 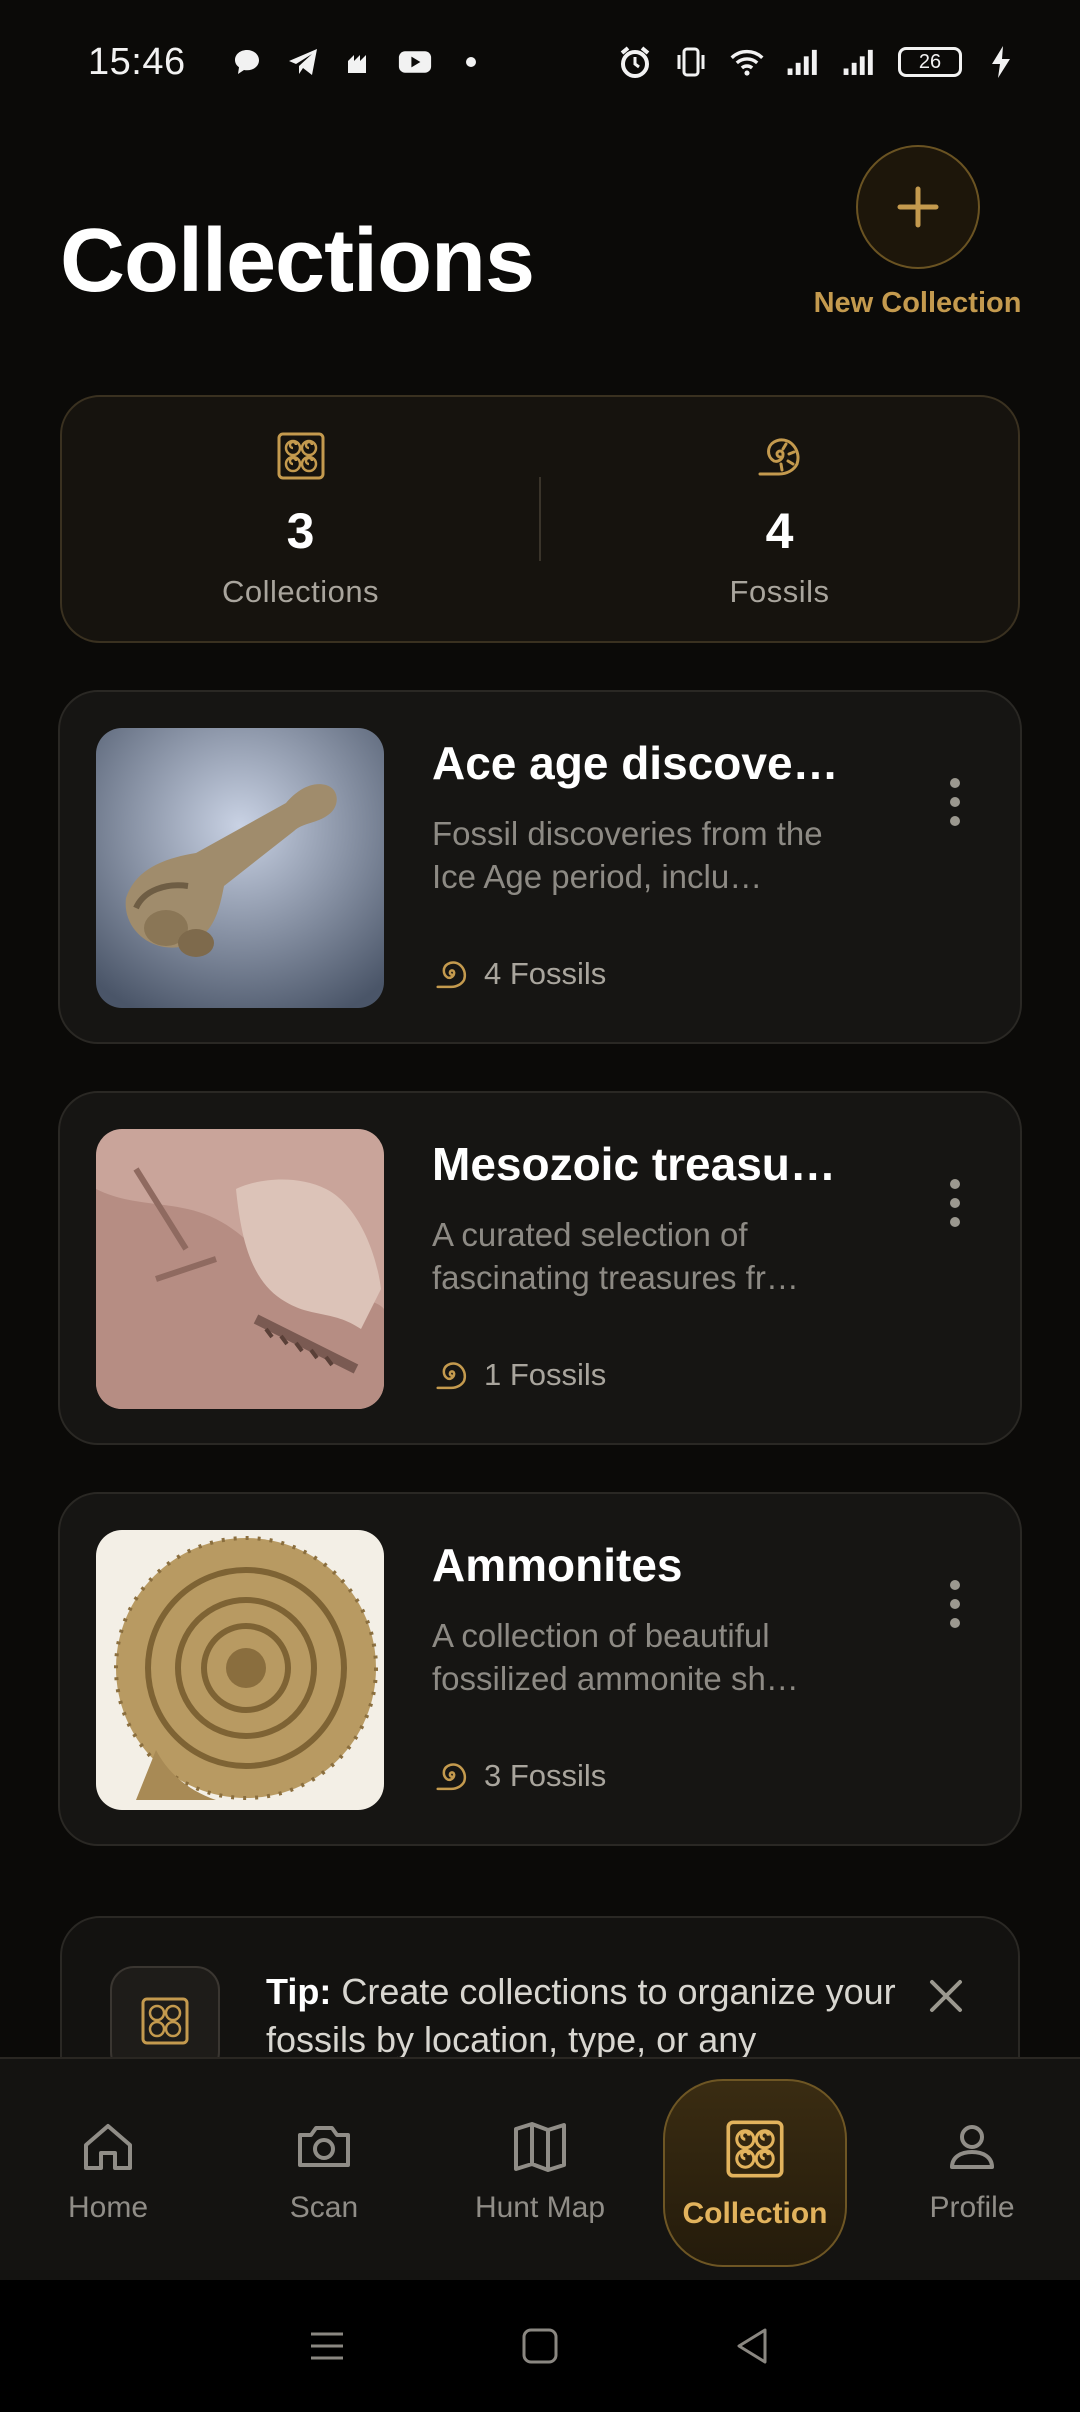 What do you see at coordinates (971, 2208) in the screenshot?
I see `nav-profile-label: Profile` at bounding box center [971, 2208].